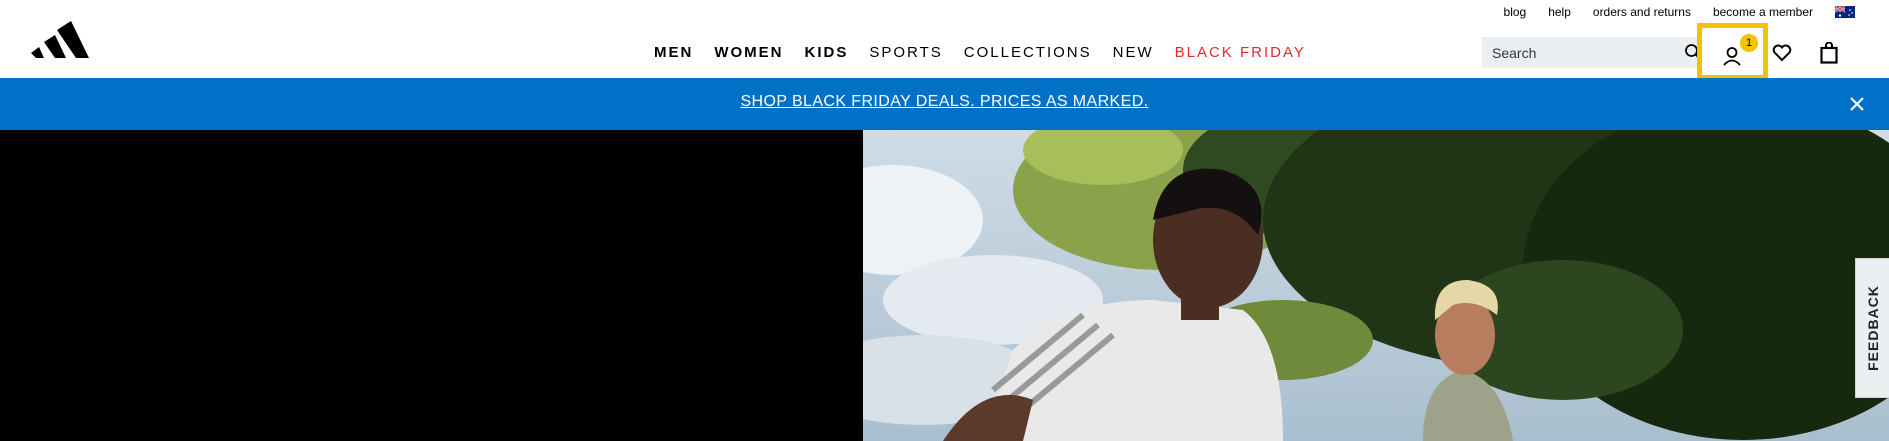 The width and height of the screenshot is (1889, 441). Describe the element at coordinates (1582, 52) in the screenshot. I see `search-input` at that location.